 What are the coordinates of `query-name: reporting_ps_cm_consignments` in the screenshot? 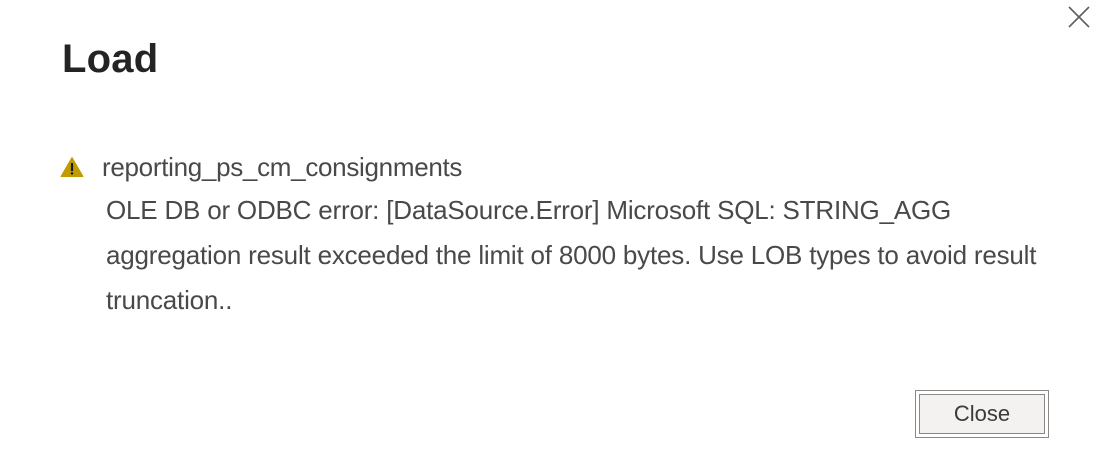 It's located at (282, 167).